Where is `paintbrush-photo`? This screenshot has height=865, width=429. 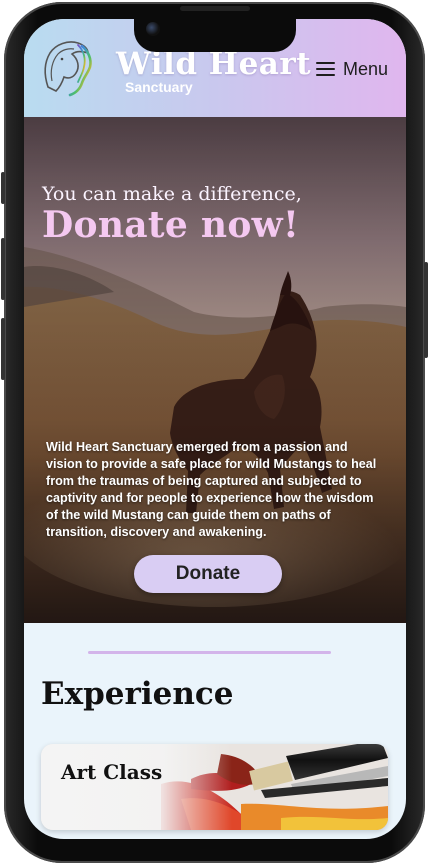
paintbrush-photo is located at coordinates (214, 787).